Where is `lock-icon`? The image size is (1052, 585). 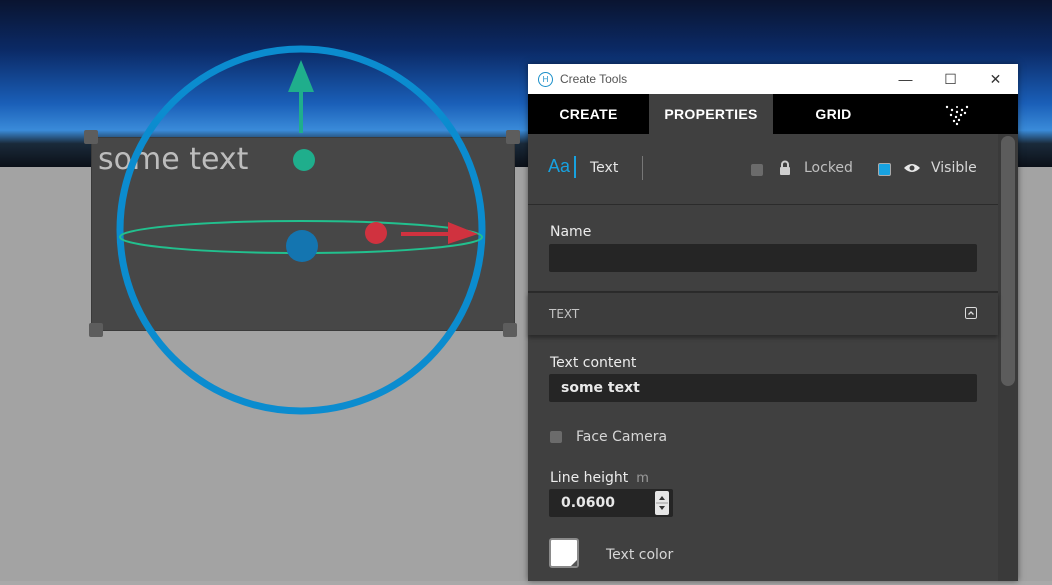 lock-icon is located at coordinates (785, 167).